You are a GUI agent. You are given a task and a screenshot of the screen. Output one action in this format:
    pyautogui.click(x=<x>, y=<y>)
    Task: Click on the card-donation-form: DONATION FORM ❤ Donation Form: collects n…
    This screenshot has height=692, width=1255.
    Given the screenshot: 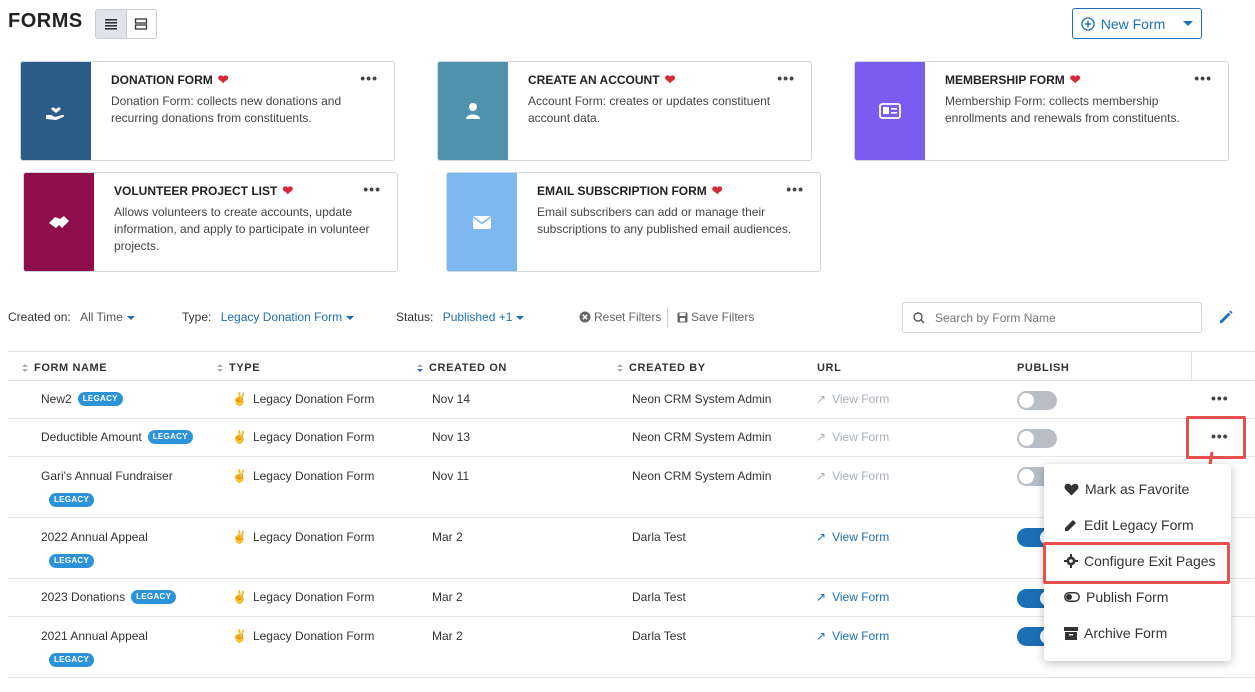 What is the action you would take?
    pyautogui.click(x=207, y=111)
    